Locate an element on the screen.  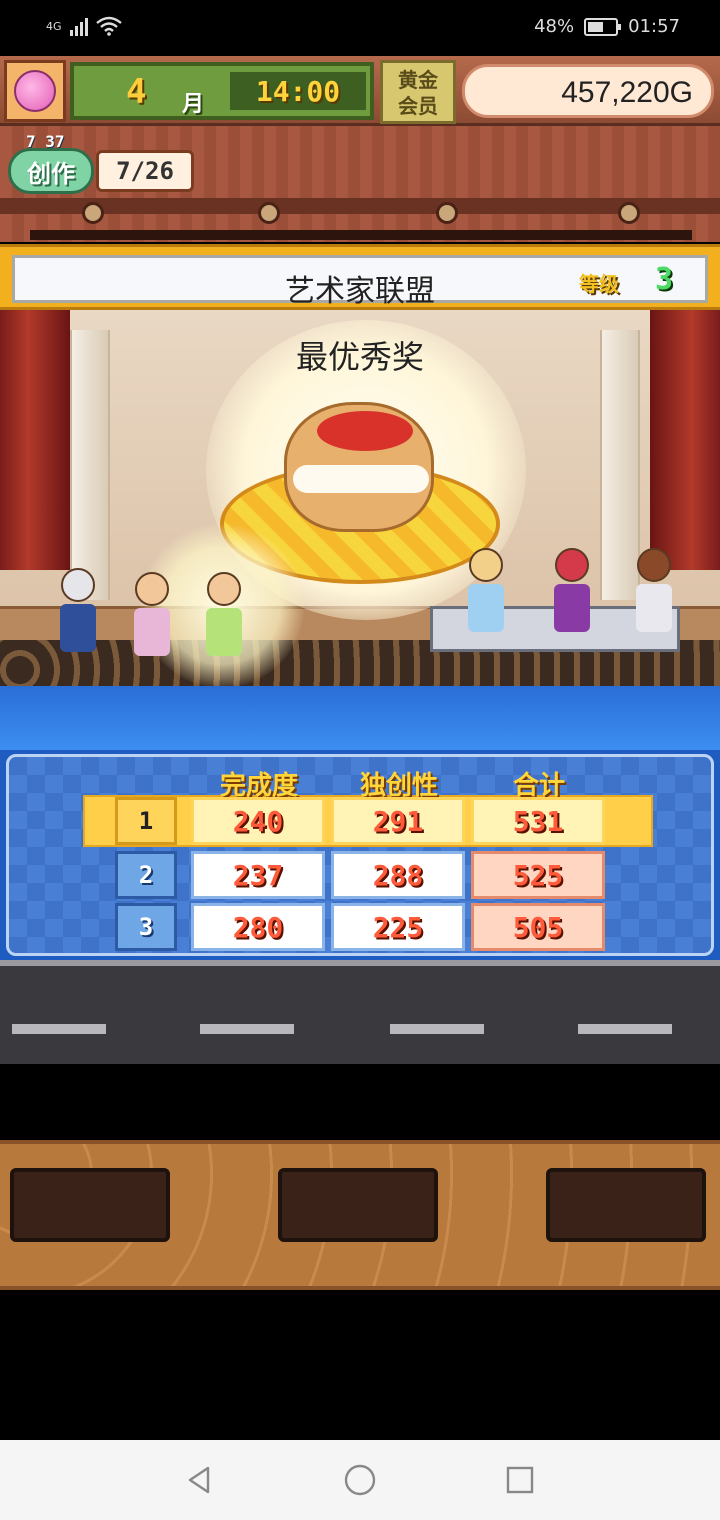
award-title: 最优秀奖 is located at coordinates (359, 357).